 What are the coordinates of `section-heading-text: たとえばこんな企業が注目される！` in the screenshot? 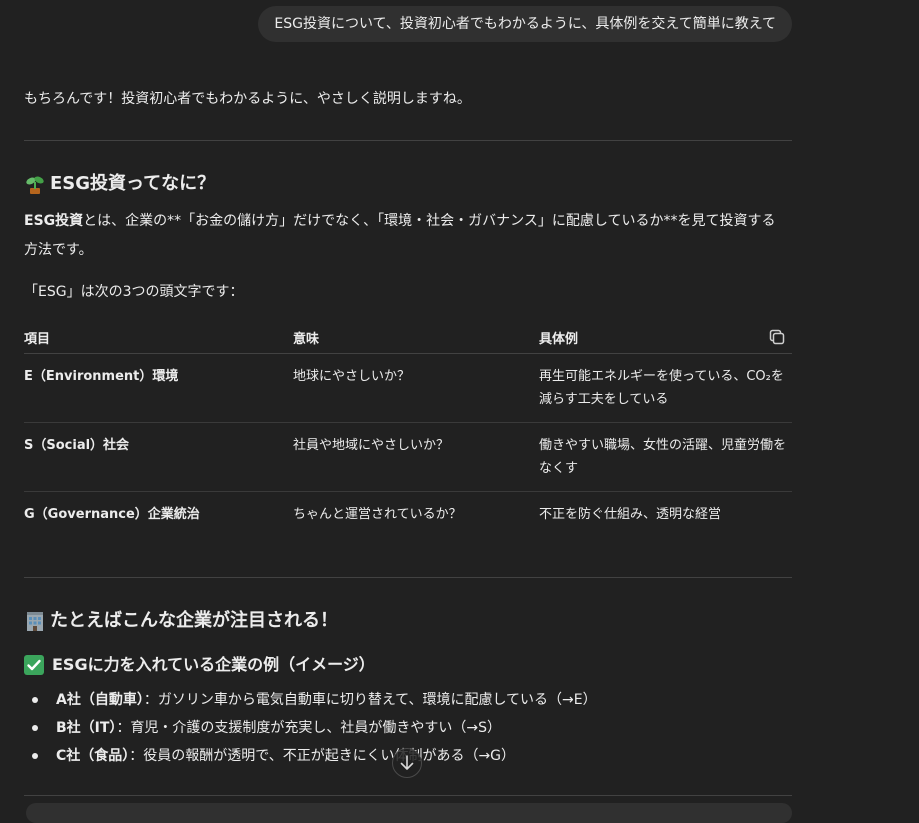 It's located at (194, 620).